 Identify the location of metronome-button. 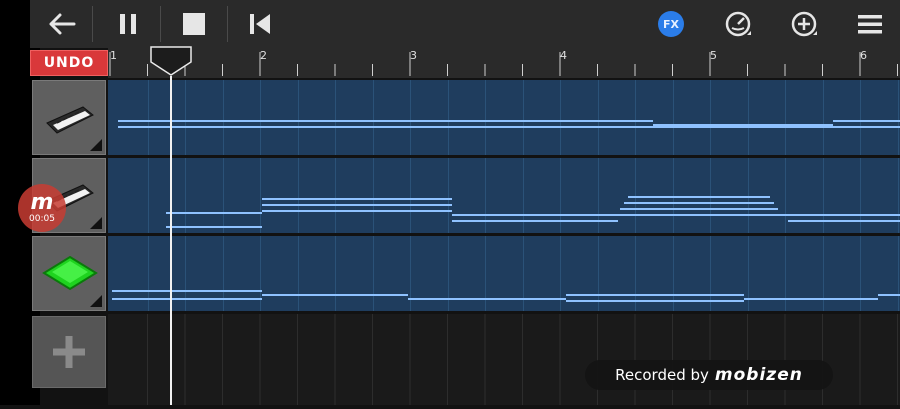
(738, 24).